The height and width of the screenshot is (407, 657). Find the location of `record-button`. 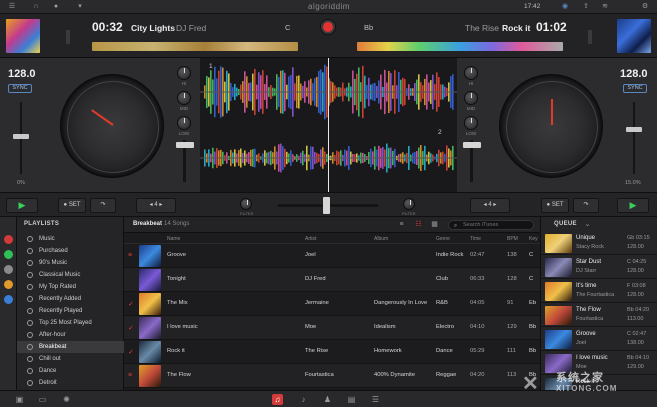

record-button is located at coordinates (328, 27).